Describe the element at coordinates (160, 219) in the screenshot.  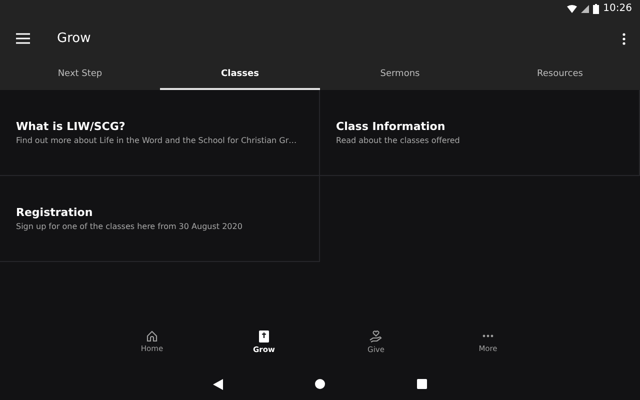
I see `card: Registration Sign up for one of the classes here from 30 August 2020` at that location.